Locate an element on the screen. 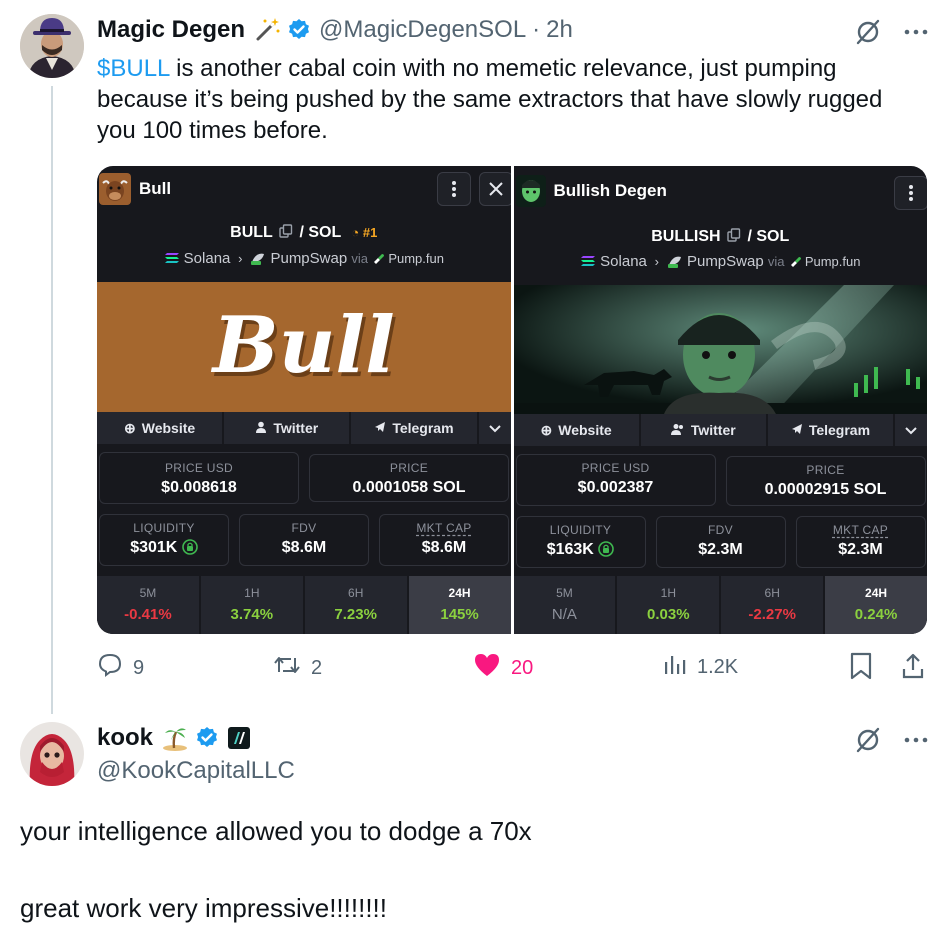  globe-icon: ⊕ is located at coordinates (546, 429).